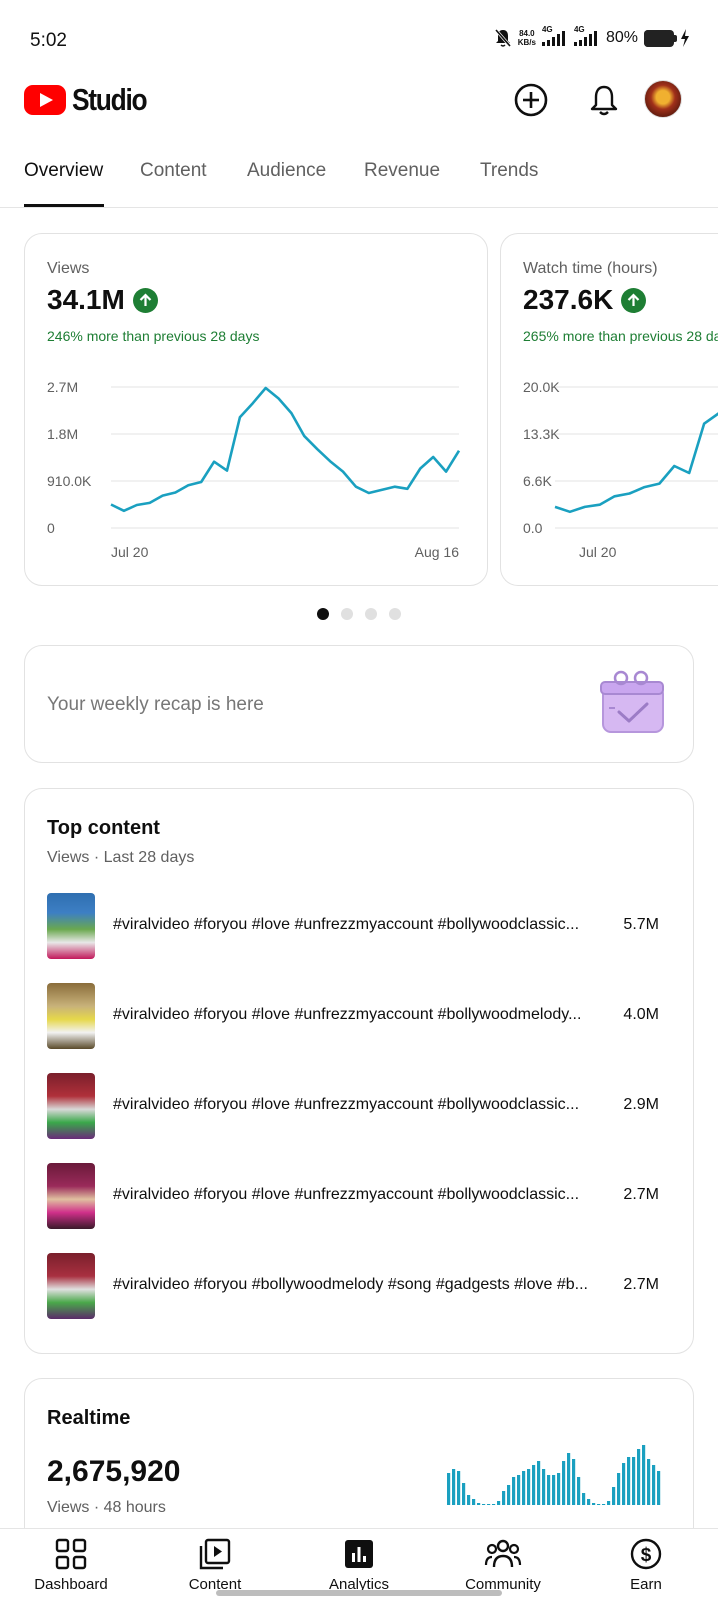  Describe the element at coordinates (663, 99) in the screenshot. I see `avatar` at that location.